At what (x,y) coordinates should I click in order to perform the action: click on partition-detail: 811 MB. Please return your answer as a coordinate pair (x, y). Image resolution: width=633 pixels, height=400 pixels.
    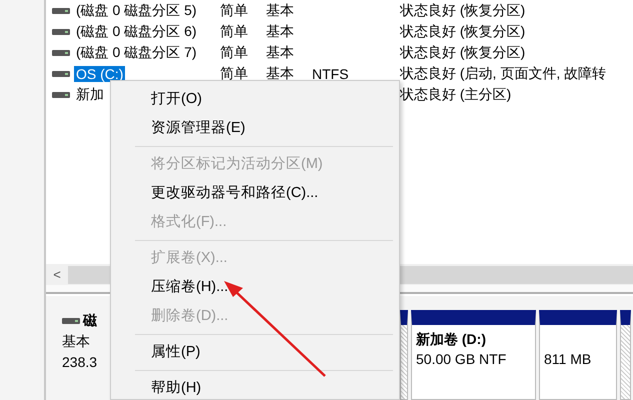
    Looking at the image, I should click on (568, 359).